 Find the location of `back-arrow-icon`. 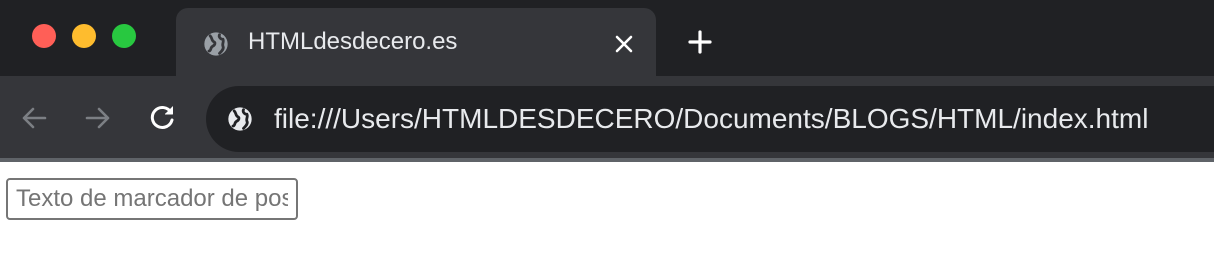

back-arrow-icon is located at coordinates (34, 118).